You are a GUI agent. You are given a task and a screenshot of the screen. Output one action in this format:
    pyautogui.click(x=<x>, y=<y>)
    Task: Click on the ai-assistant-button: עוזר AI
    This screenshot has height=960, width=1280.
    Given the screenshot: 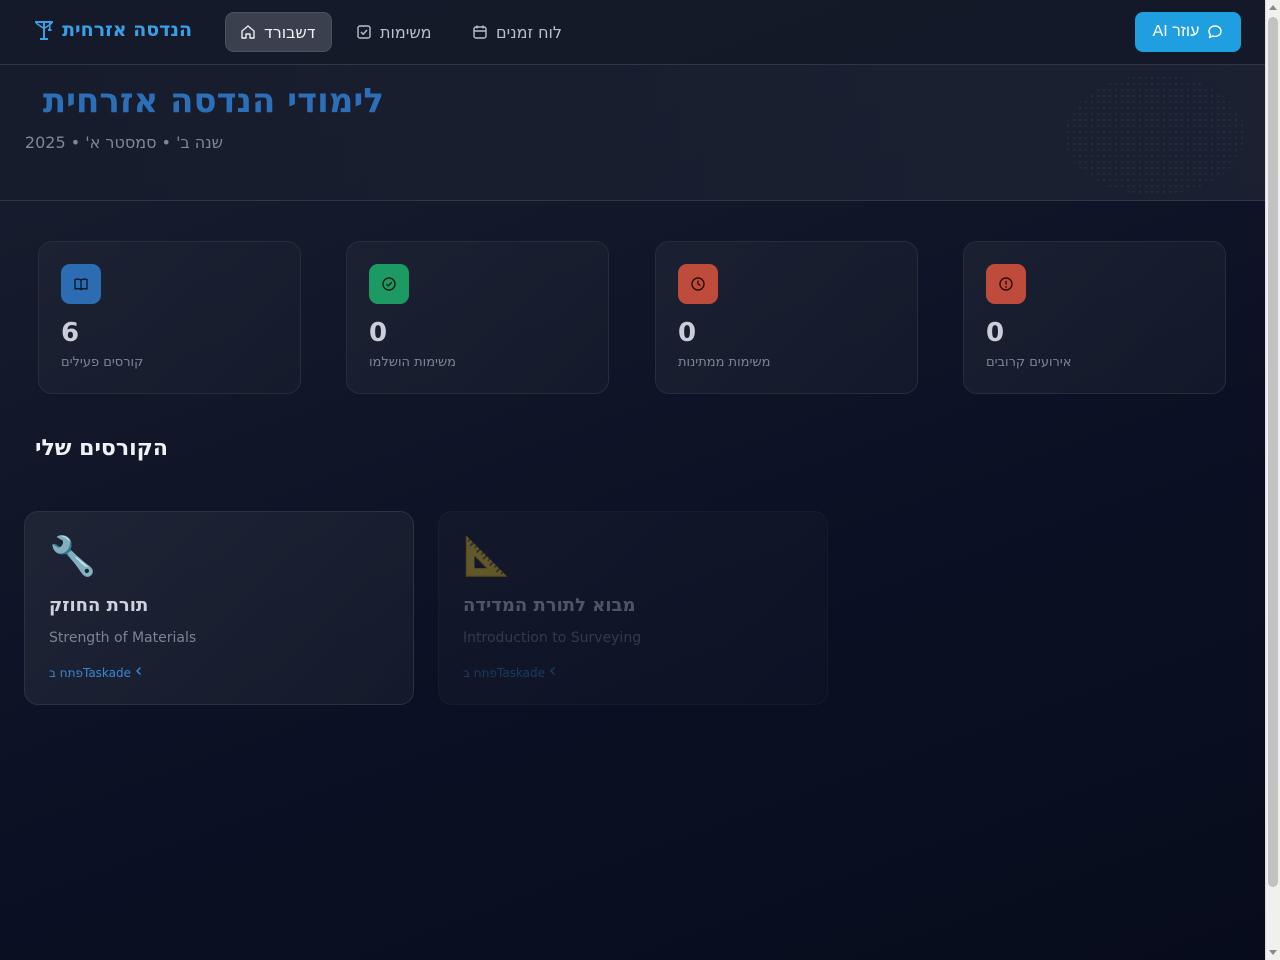 What is the action you would take?
    pyautogui.click(x=1188, y=32)
    